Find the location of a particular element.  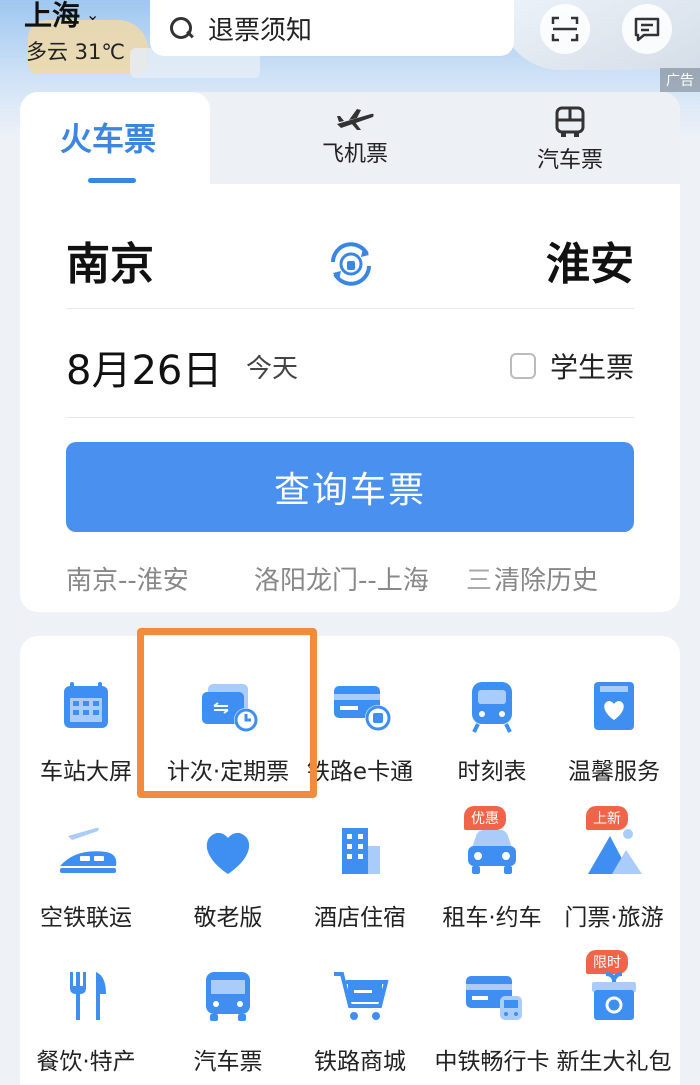

search-placeholder: 退票须知 is located at coordinates (260, 30).